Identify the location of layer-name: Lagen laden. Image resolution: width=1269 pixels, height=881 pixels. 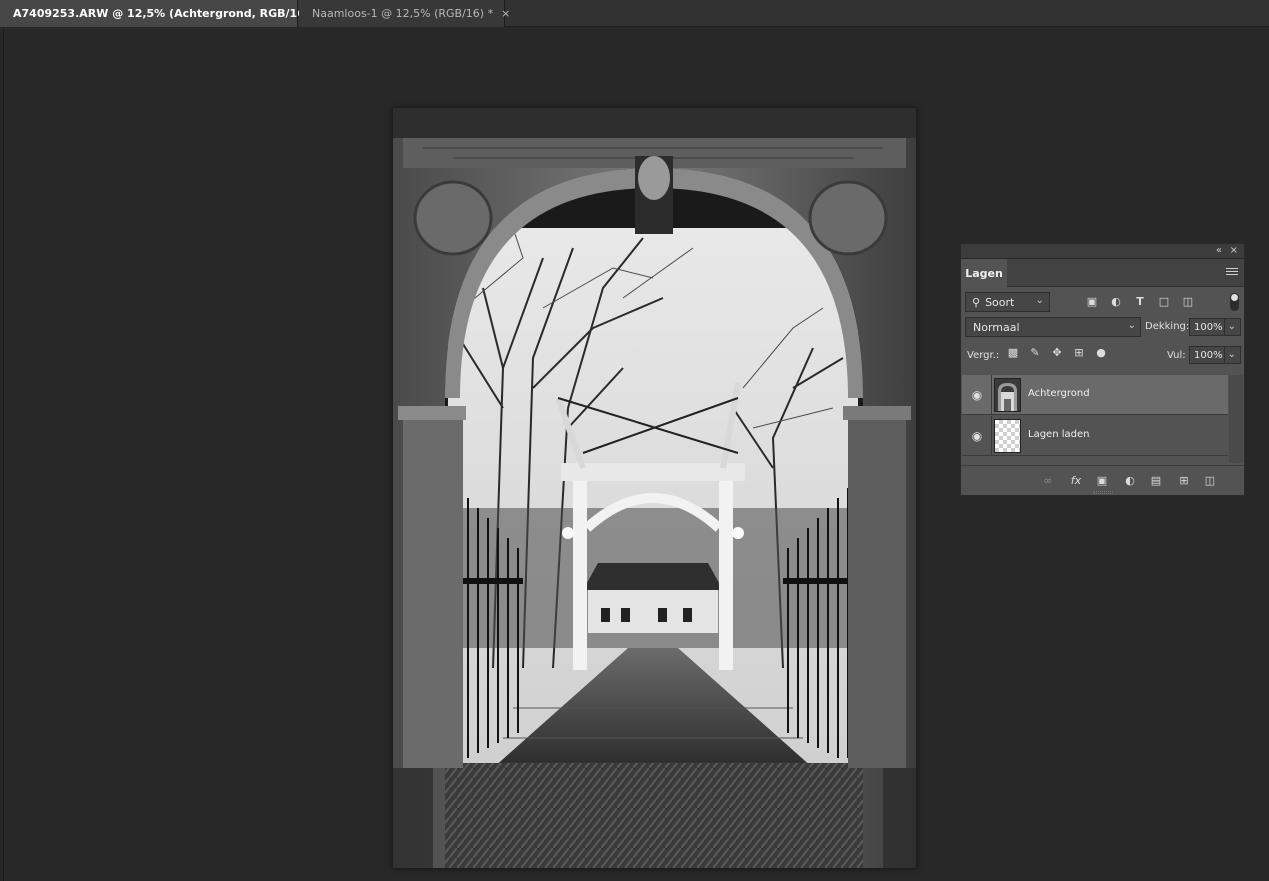
(1058, 434).